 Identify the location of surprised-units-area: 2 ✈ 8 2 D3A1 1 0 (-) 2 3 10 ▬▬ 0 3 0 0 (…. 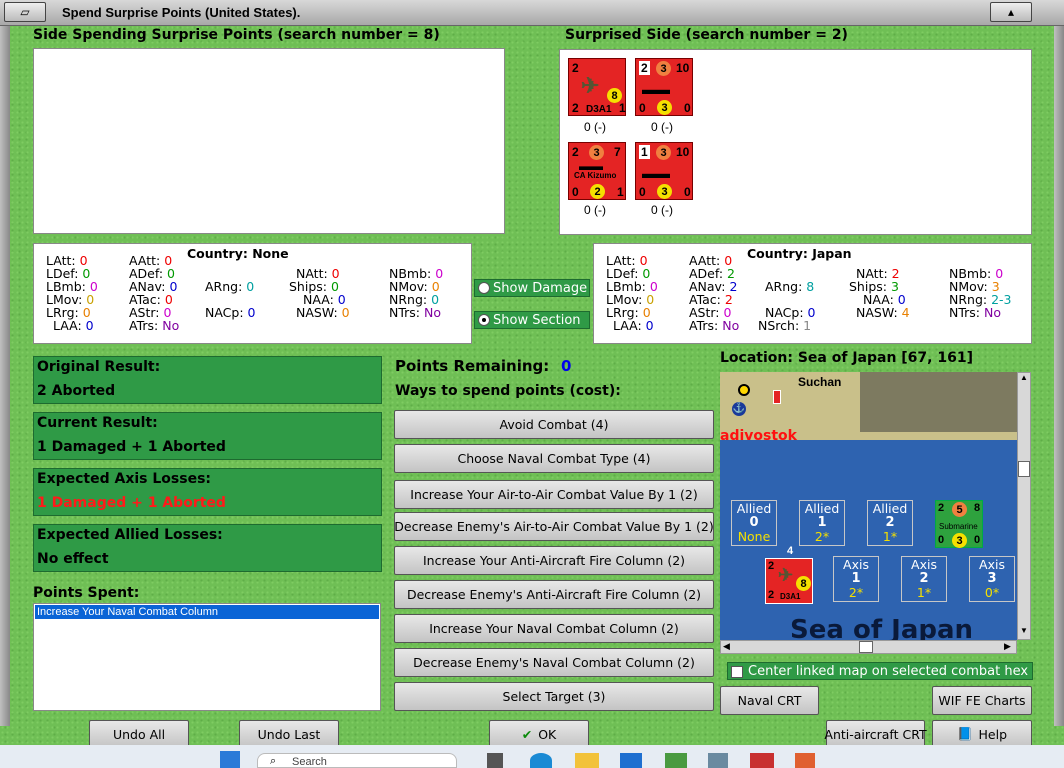
(795, 142).